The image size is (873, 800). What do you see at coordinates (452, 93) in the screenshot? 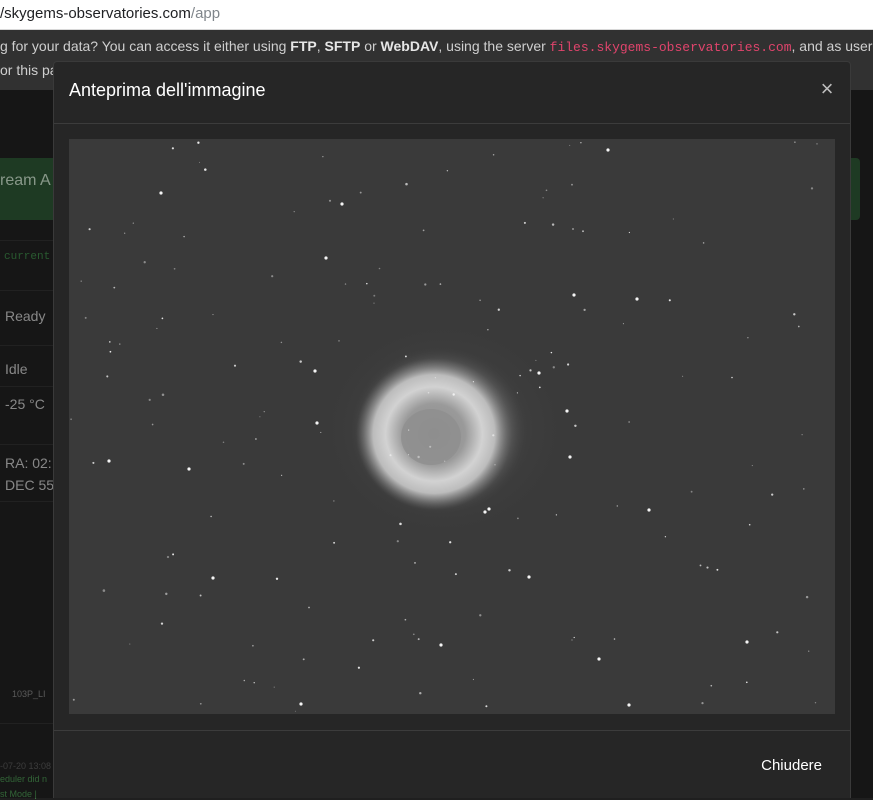
I see `modal-header: Anteprima dell'immagine ×` at bounding box center [452, 93].